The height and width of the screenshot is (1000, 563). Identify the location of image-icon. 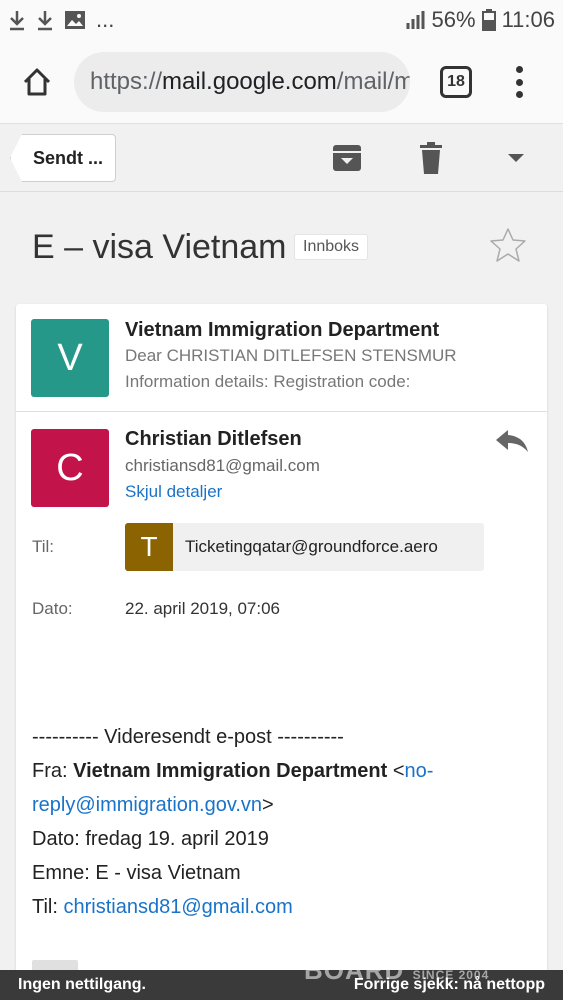
(75, 20).